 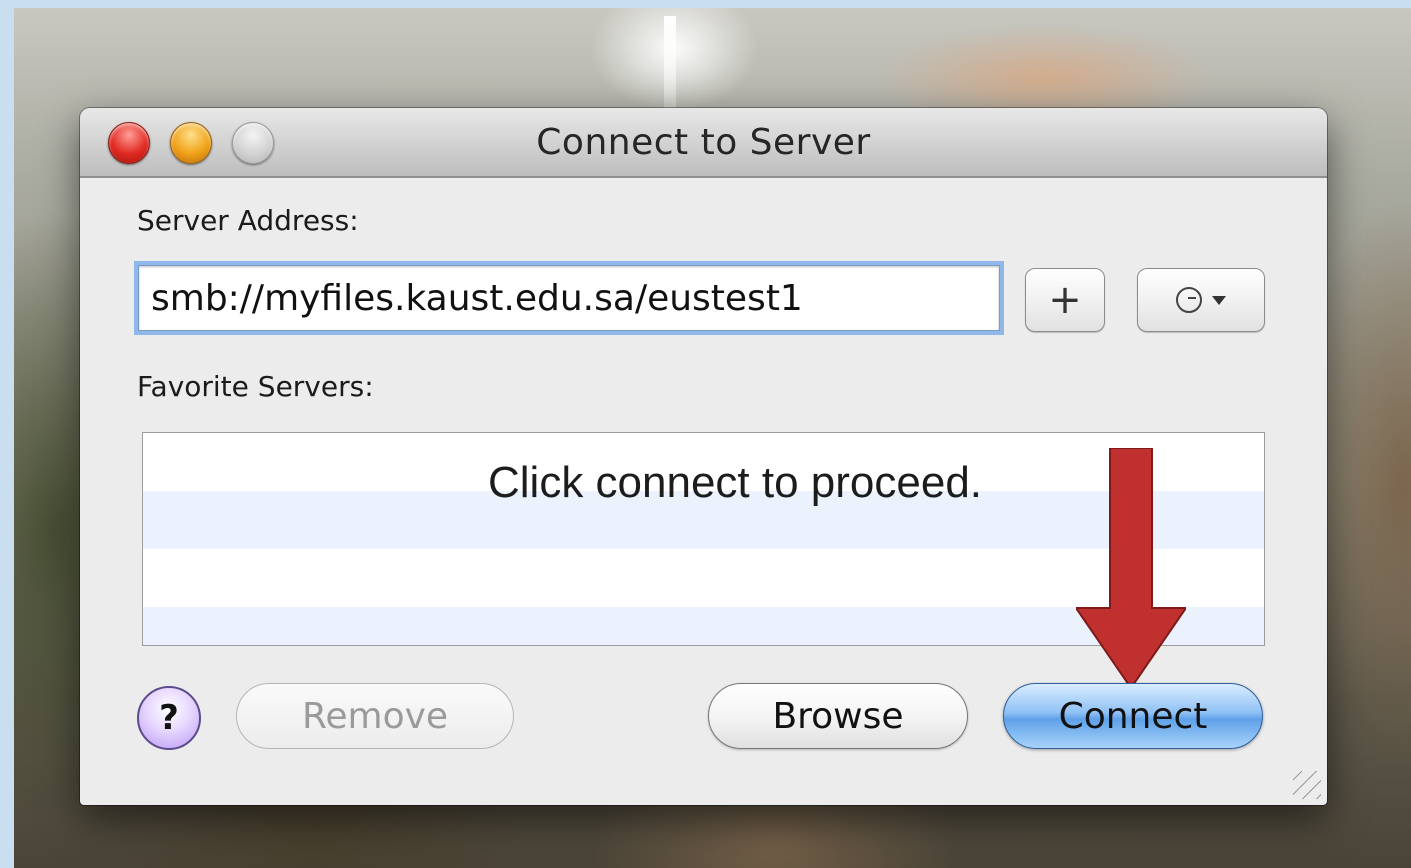 What do you see at coordinates (670, 66) in the screenshot?
I see `wallpaper-light-beam` at bounding box center [670, 66].